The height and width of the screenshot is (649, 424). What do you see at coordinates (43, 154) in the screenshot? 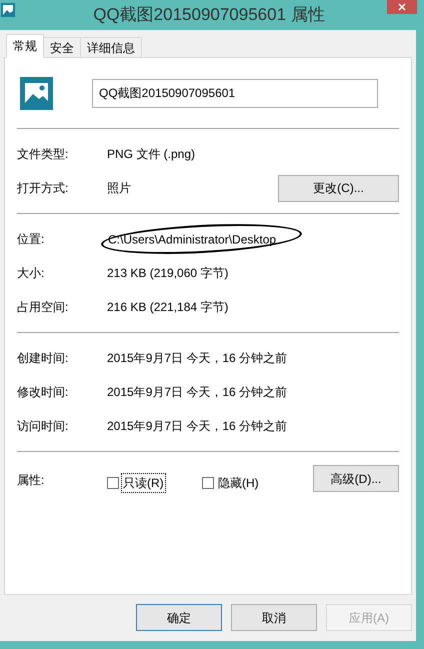
I see `field-label: 文件类型:` at bounding box center [43, 154].